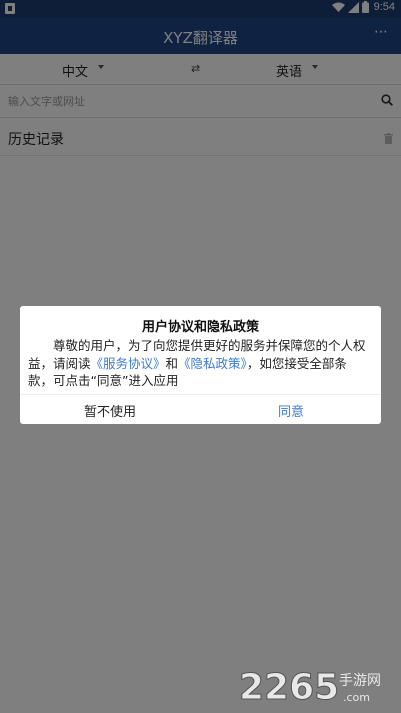 The image size is (401, 713). What do you see at coordinates (172, 363) in the screenshot?
I see `dialog-body-and: 和` at bounding box center [172, 363].